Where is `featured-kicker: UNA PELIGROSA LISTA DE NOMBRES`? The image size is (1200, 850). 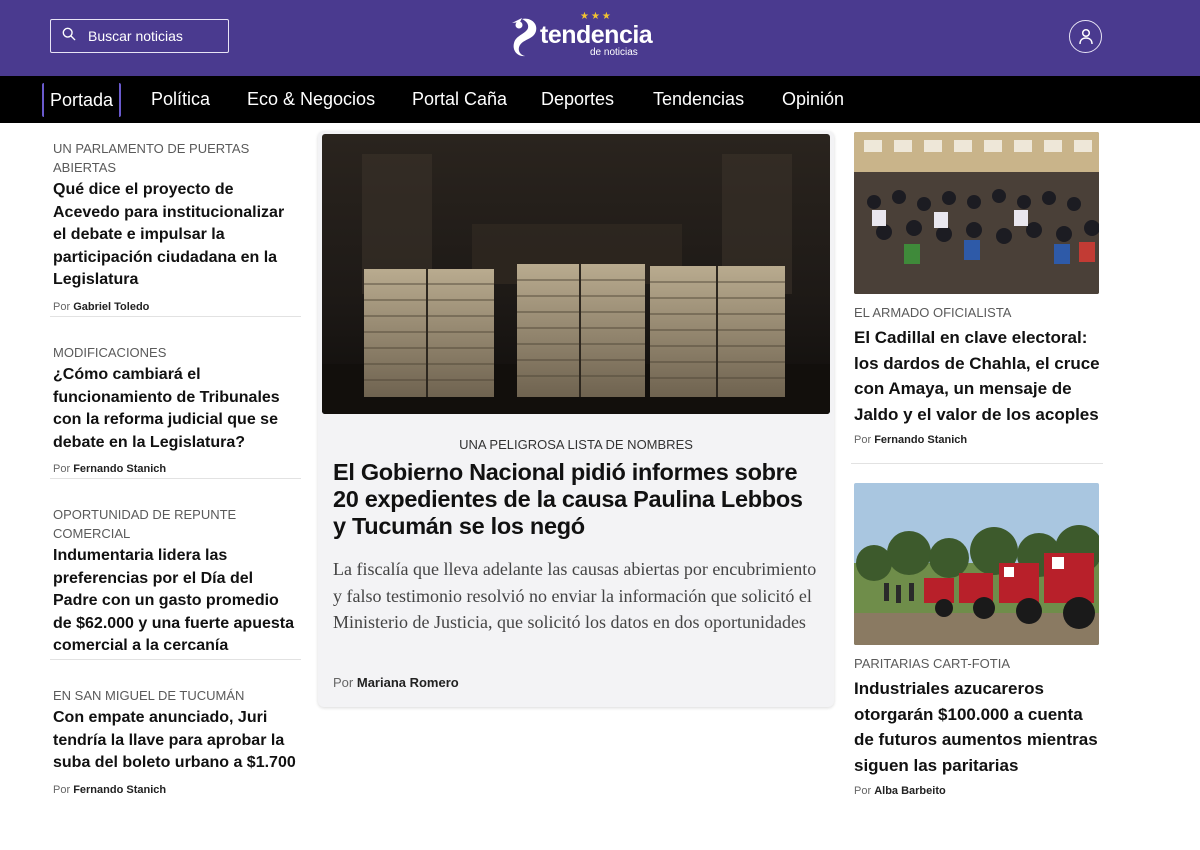 featured-kicker: UNA PELIGROSA LISTA DE NOMBRES is located at coordinates (576, 444).